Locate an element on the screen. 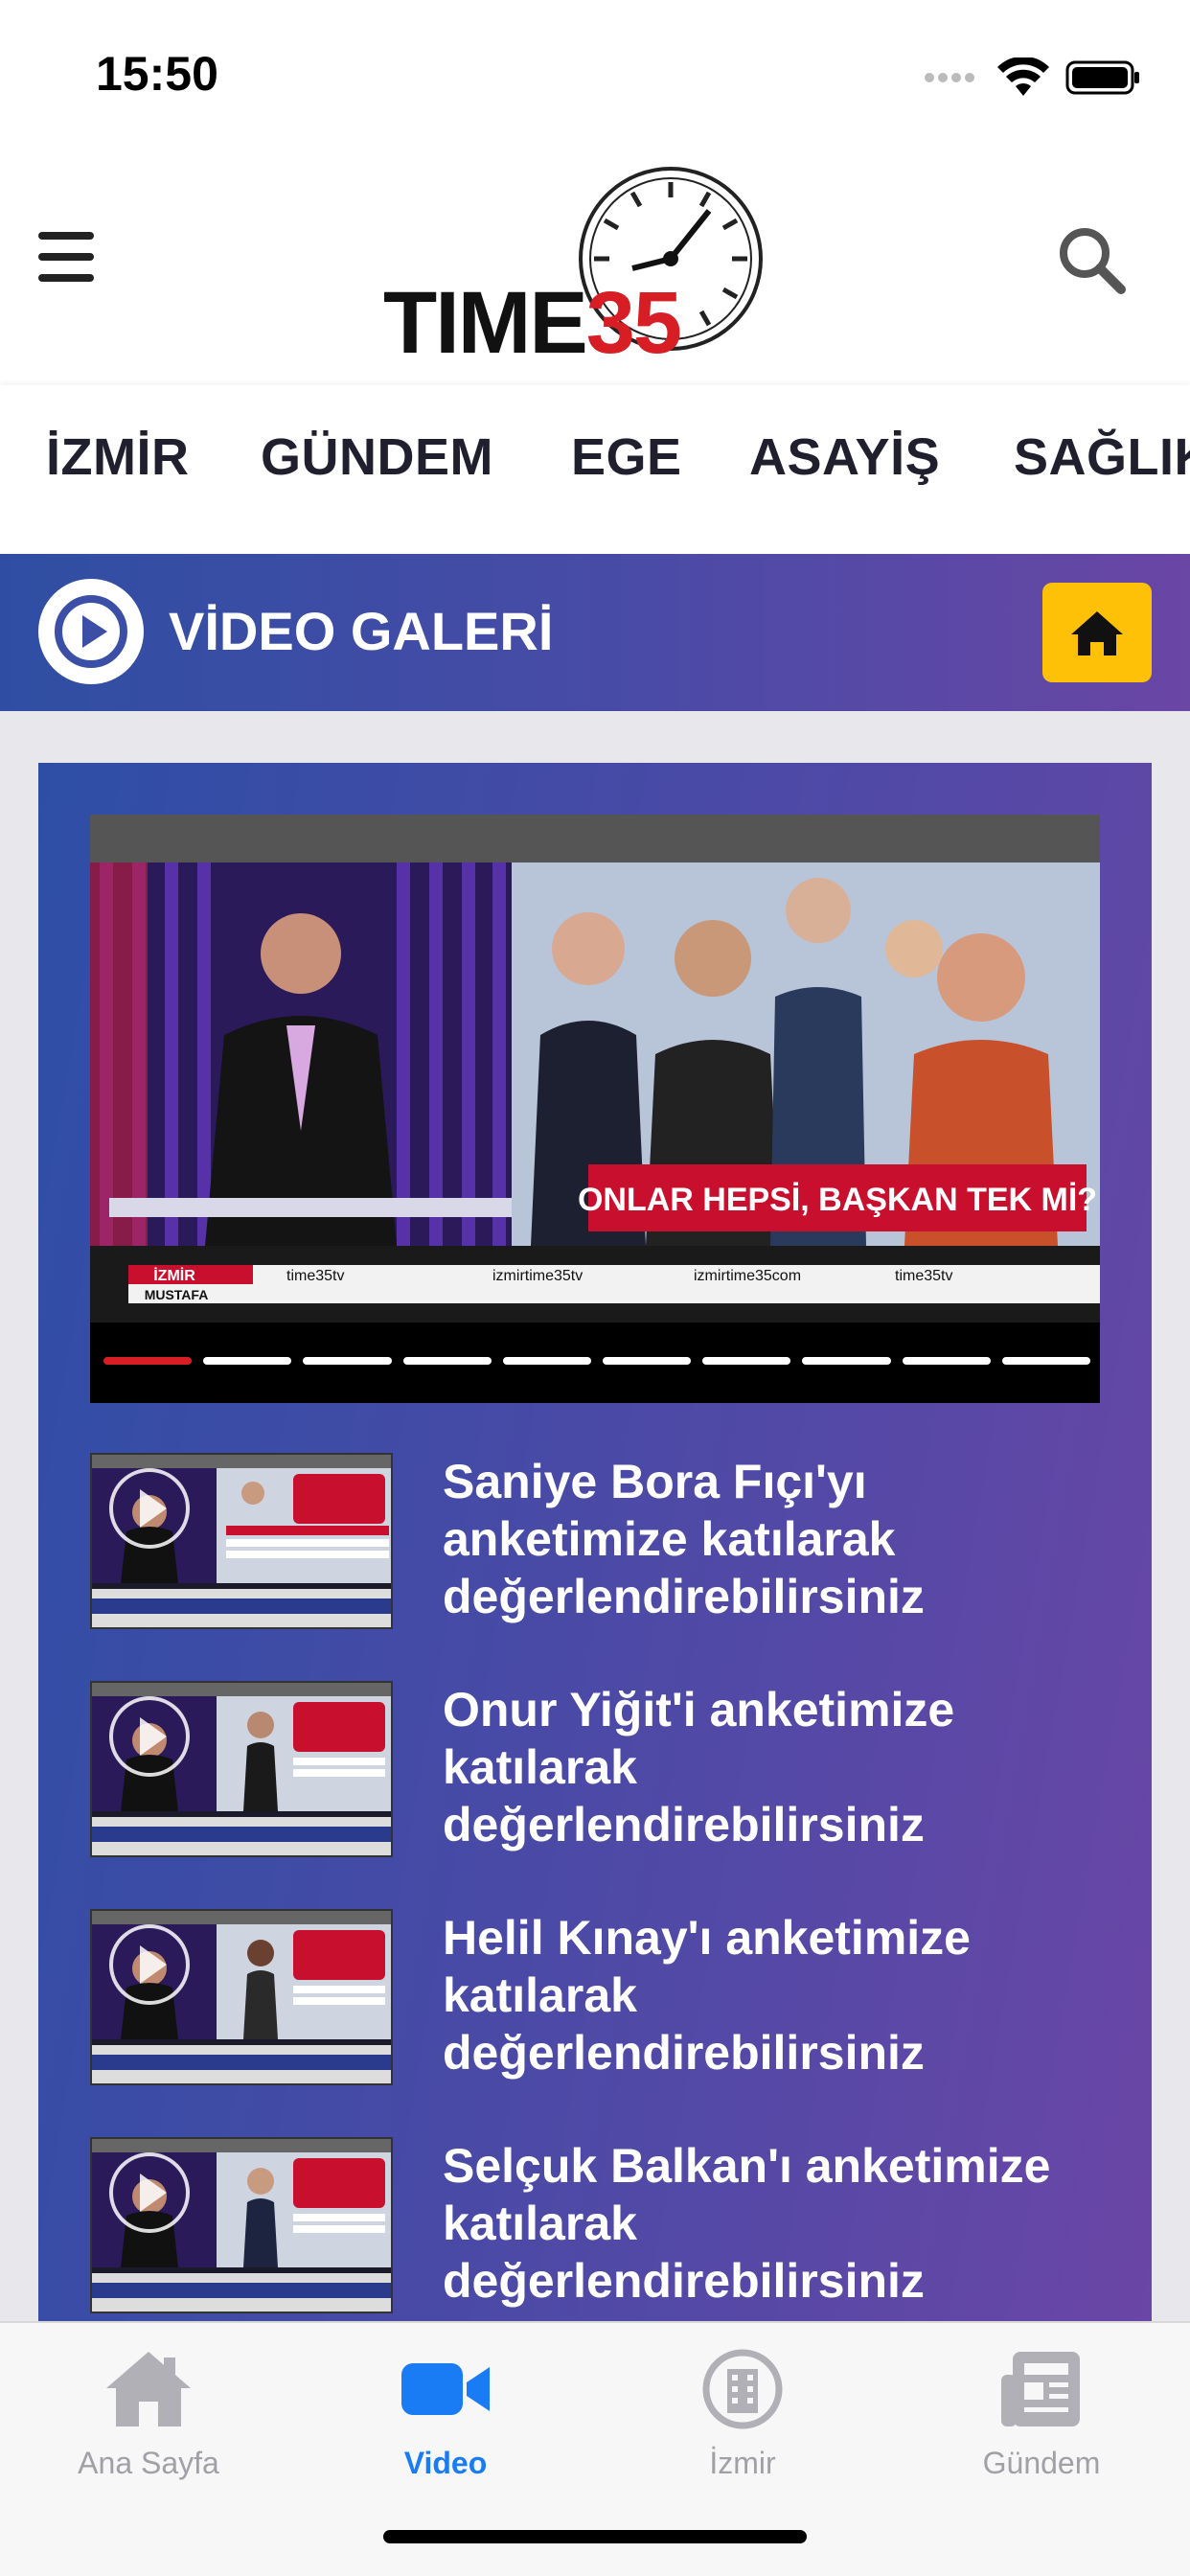 This screenshot has height=2576, width=1190. search-icon is located at coordinates (1093, 261).